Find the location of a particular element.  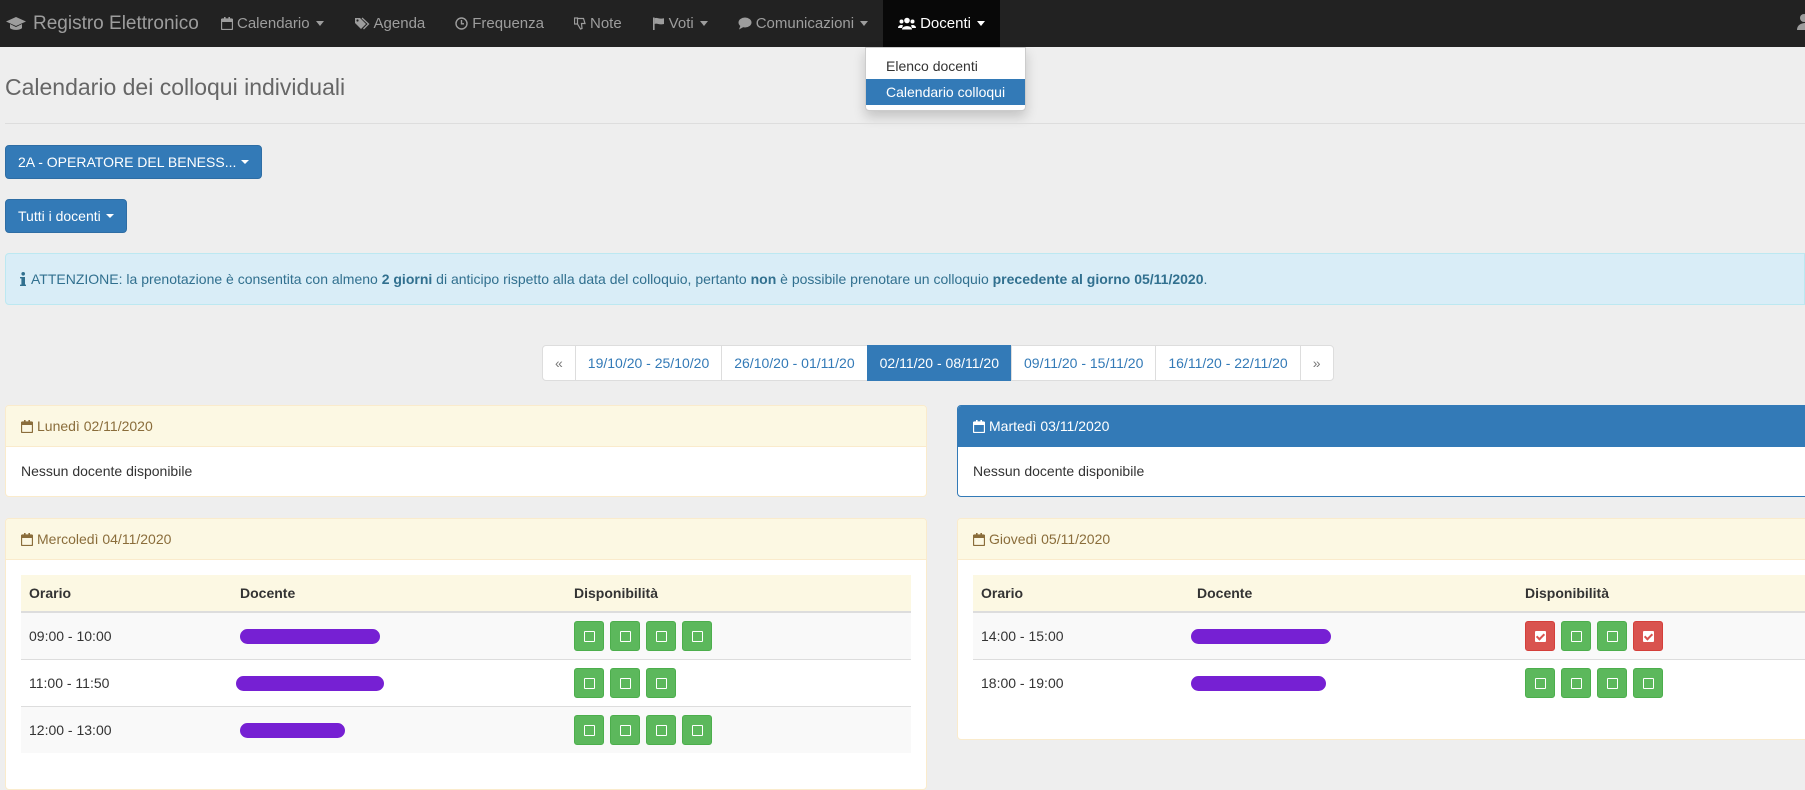

page-title: Calendario dei colloqui individuali is located at coordinates (175, 87).